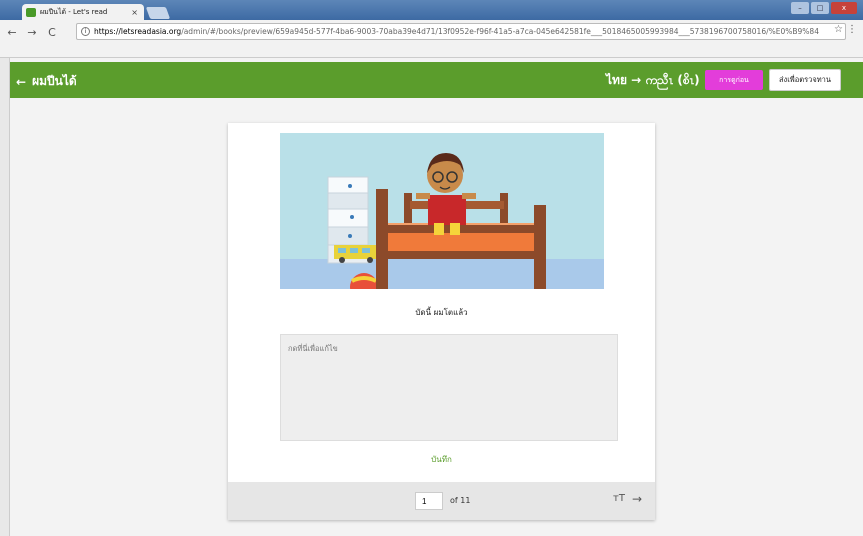 This screenshot has width=863, height=536. What do you see at coordinates (805, 80) in the screenshot?
I see `submit-review-button: ส่งเพื่อตรวจทาน` at bounding box center [805, 80].